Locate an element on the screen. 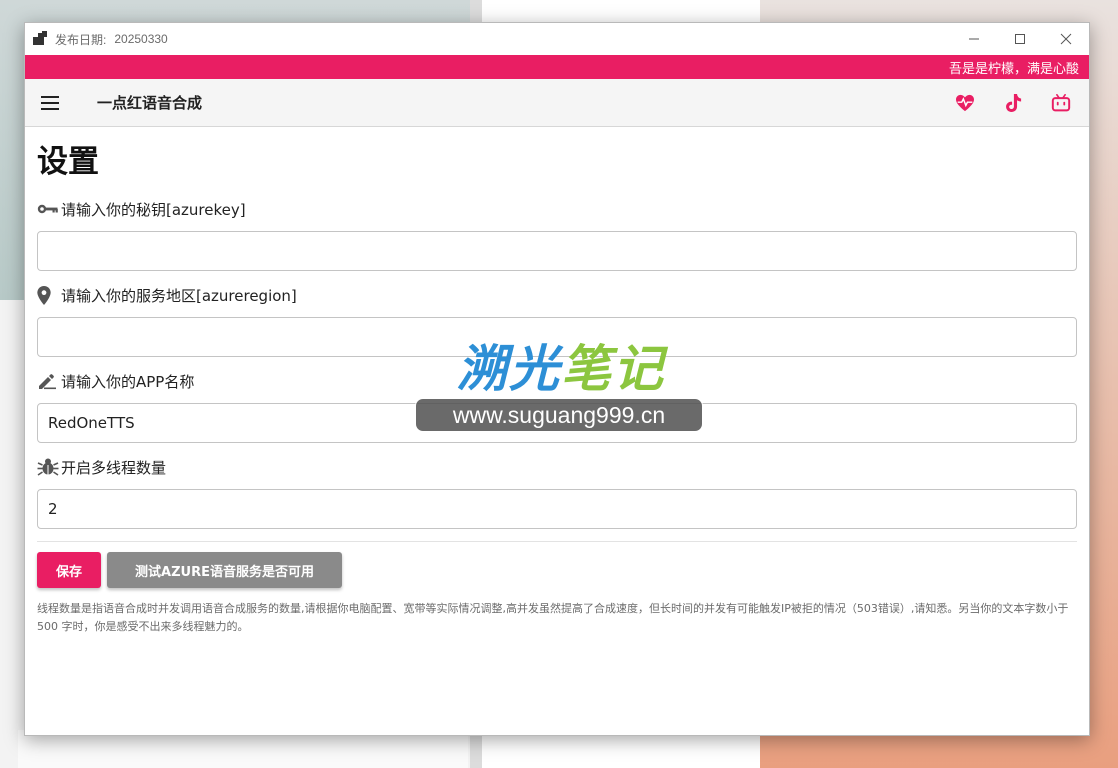 This screenshot has width=1118, height=768. appbar-actions is located at coordinates (1013, 103).